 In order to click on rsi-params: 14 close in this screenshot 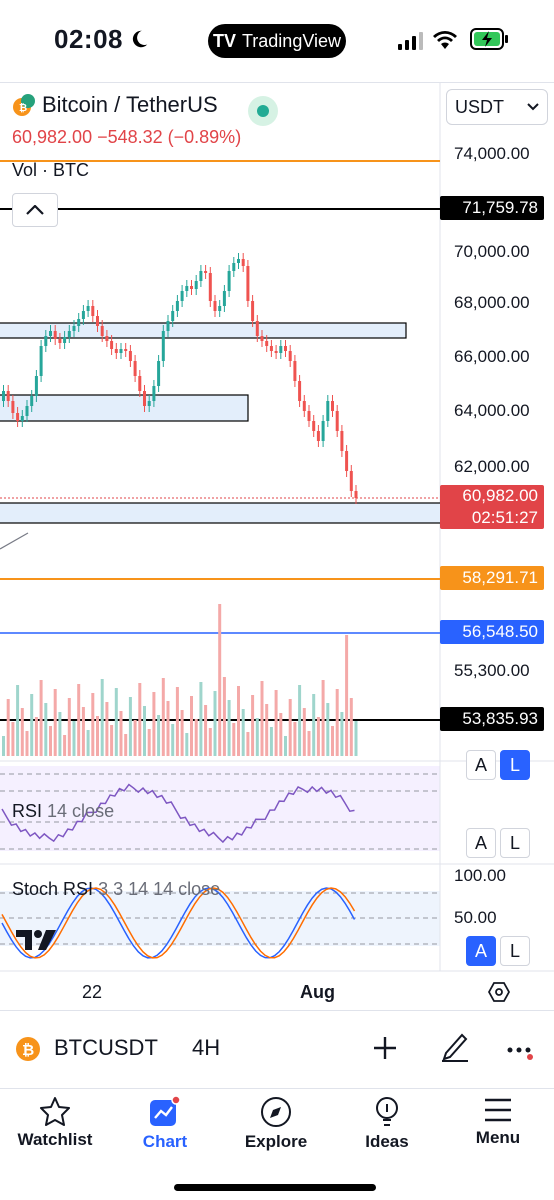, I will do `click(81, 811)`.